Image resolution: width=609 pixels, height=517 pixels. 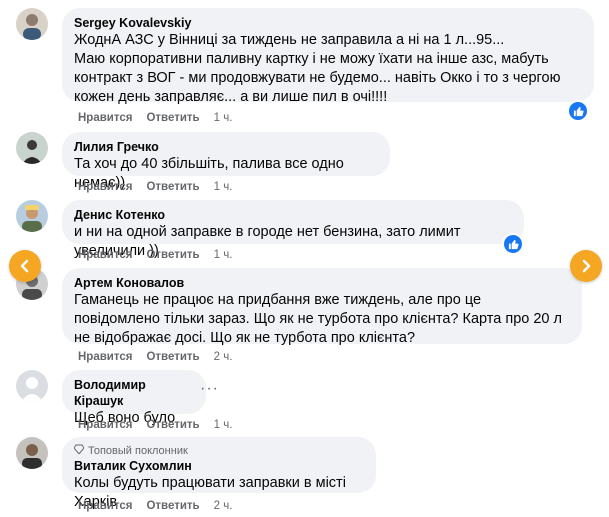 I want to click on comment-author: Виталик Сухомлин, so click(x=219, y=466).